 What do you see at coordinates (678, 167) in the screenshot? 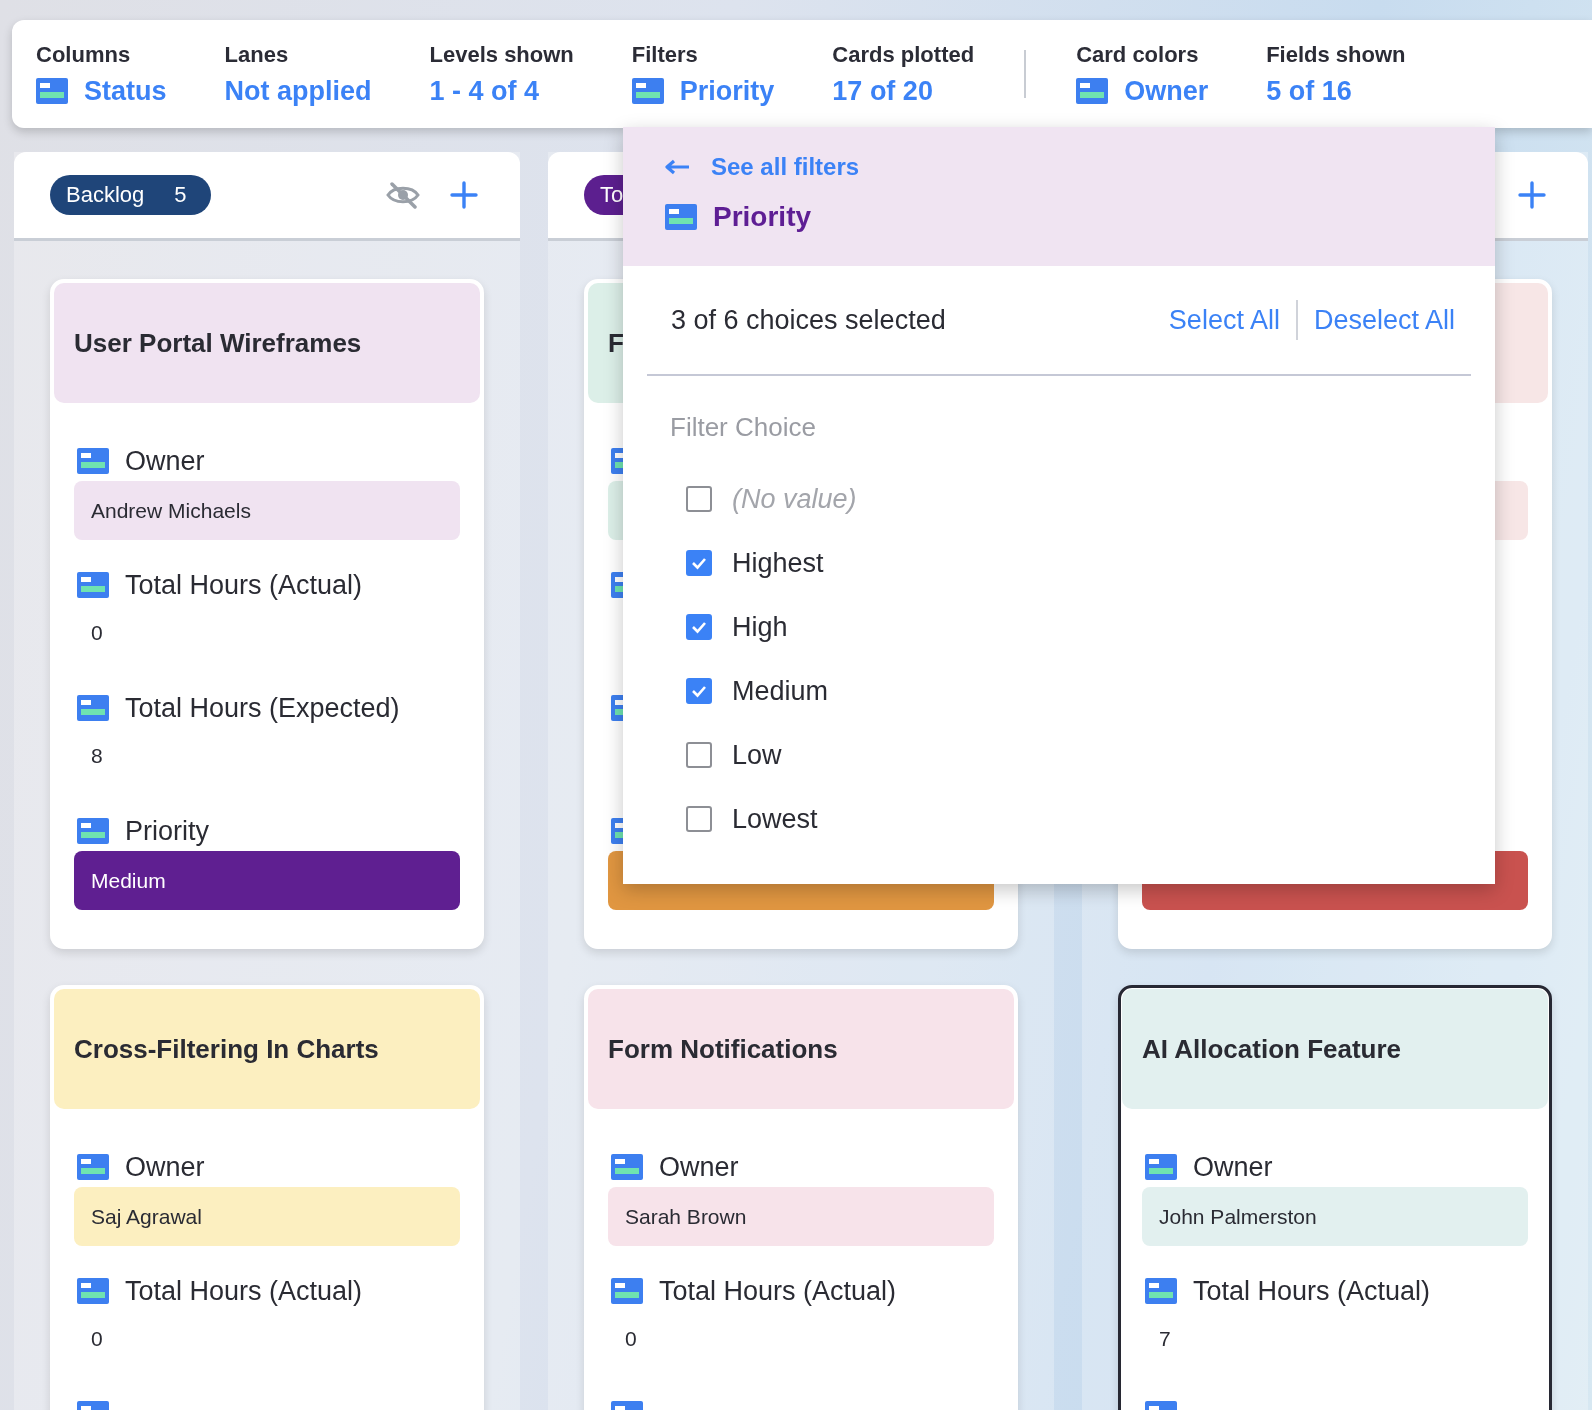
I see `back-arrow-icon` at bounding box center [678, 167].